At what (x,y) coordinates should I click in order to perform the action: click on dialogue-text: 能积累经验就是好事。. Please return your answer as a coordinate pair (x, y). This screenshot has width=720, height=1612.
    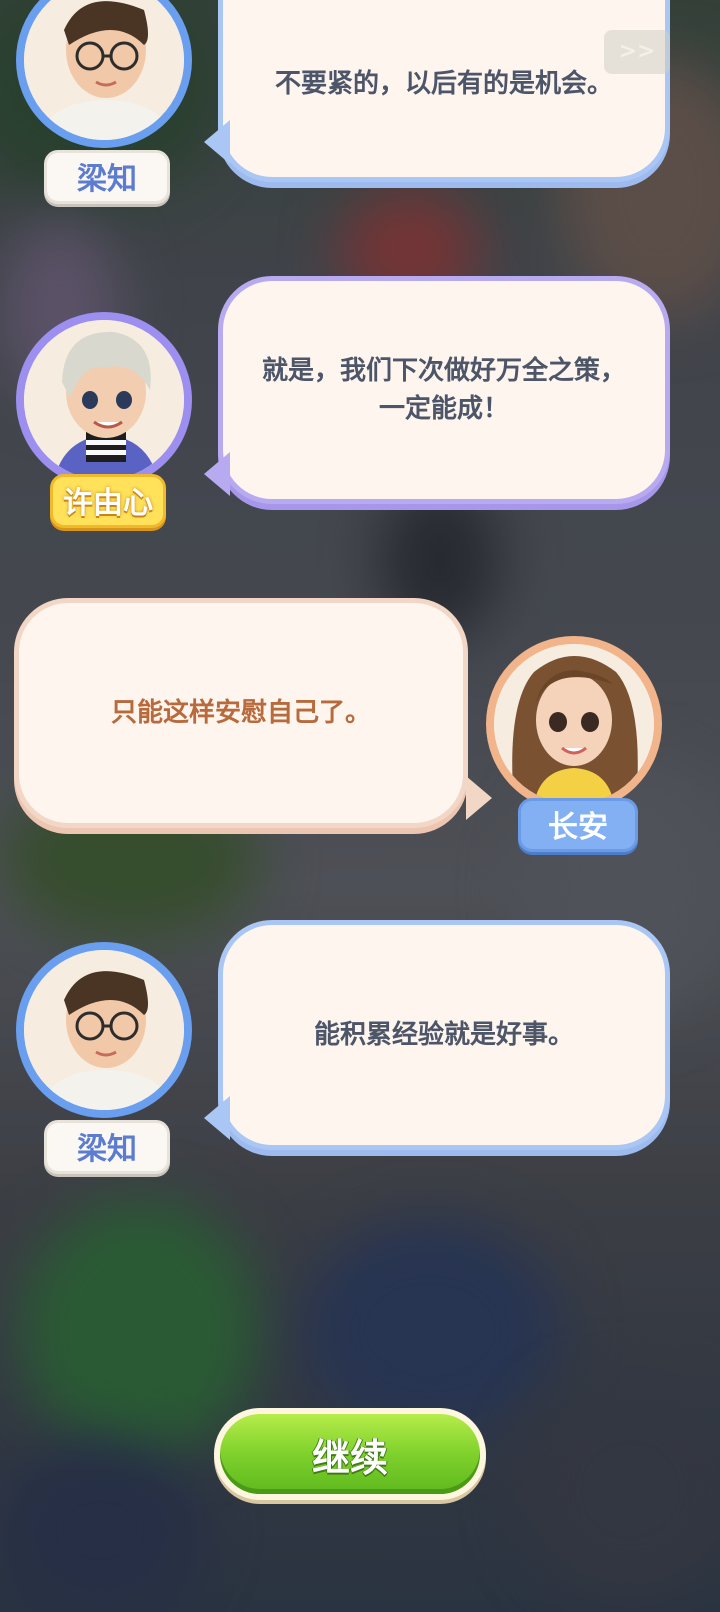
    Looking at the image, I should click on (443, 1035).